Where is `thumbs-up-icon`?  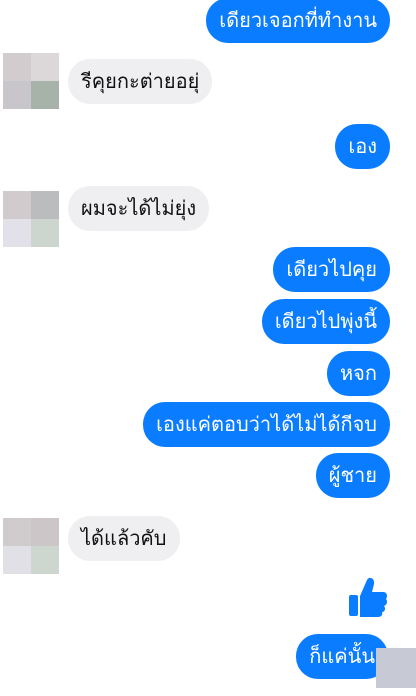 thumbs-up-icon is located at coordinates (368, 597).